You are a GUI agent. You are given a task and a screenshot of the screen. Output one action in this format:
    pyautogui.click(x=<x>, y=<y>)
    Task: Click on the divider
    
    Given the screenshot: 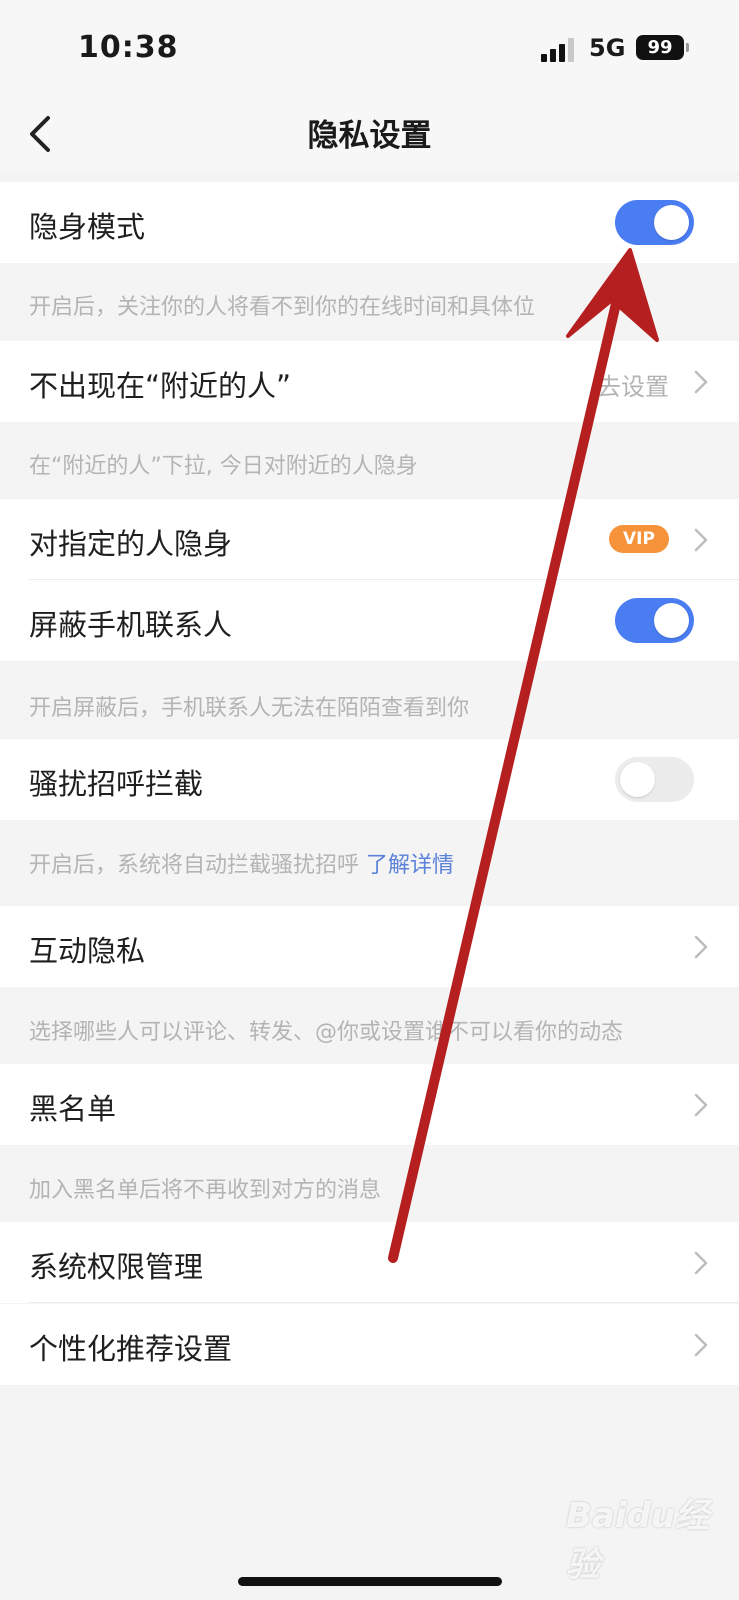 What is the action you would take?
    pyautogui.click(x=384, y=1302)
    